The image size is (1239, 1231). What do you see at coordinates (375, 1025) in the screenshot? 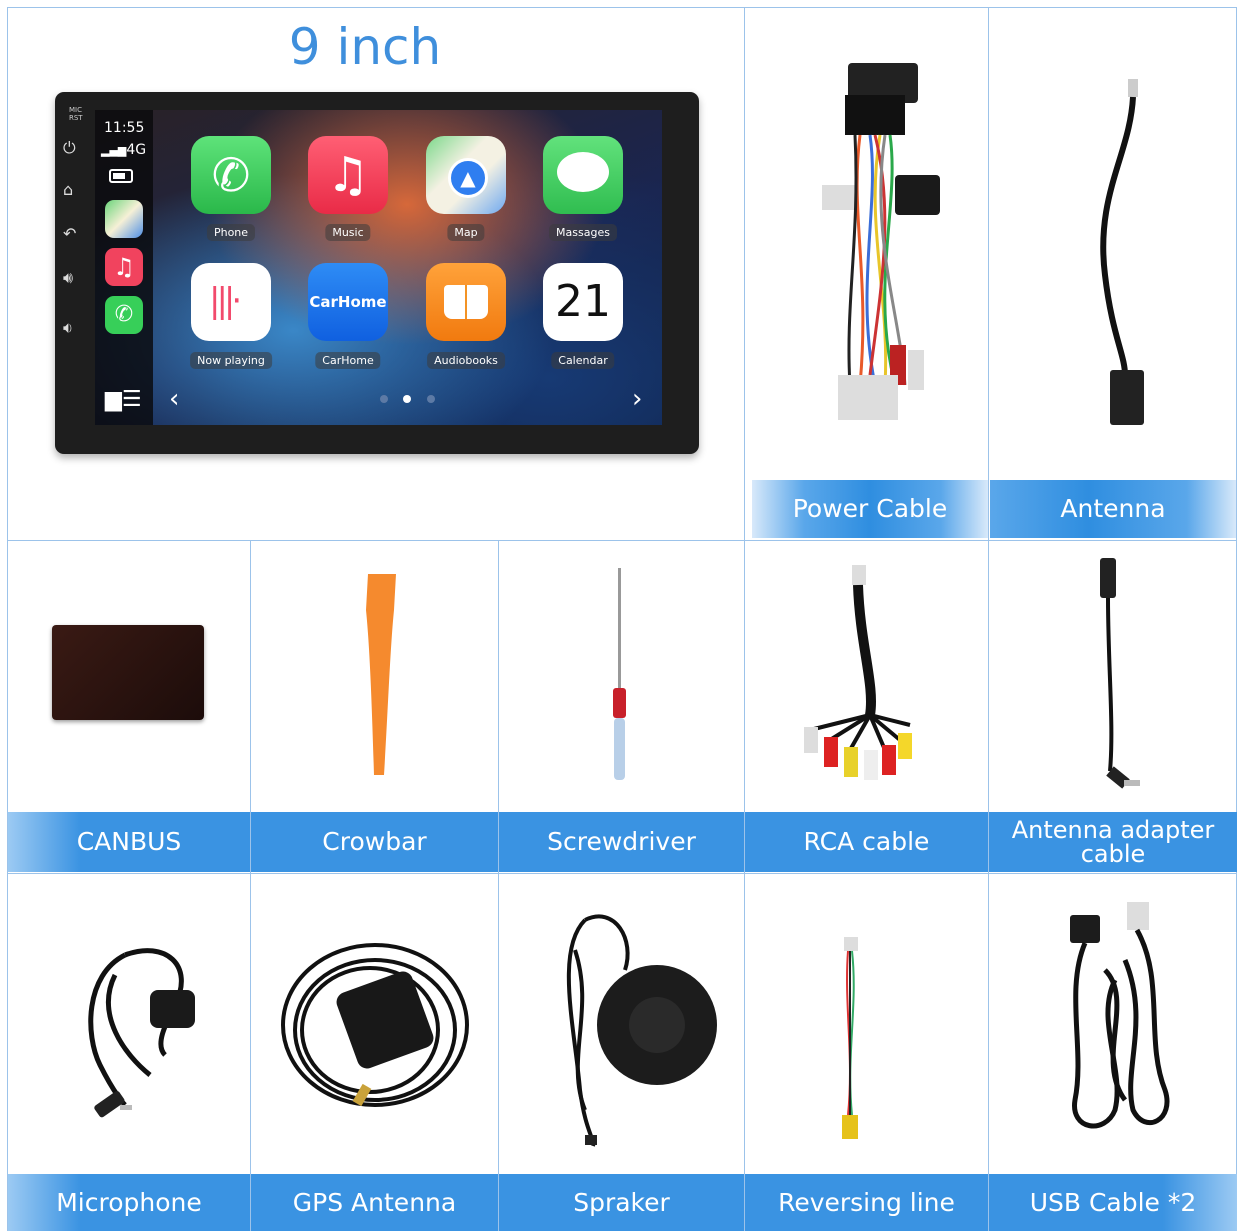
I see `gps-antenna-image` at bounding box center [375, 1025].